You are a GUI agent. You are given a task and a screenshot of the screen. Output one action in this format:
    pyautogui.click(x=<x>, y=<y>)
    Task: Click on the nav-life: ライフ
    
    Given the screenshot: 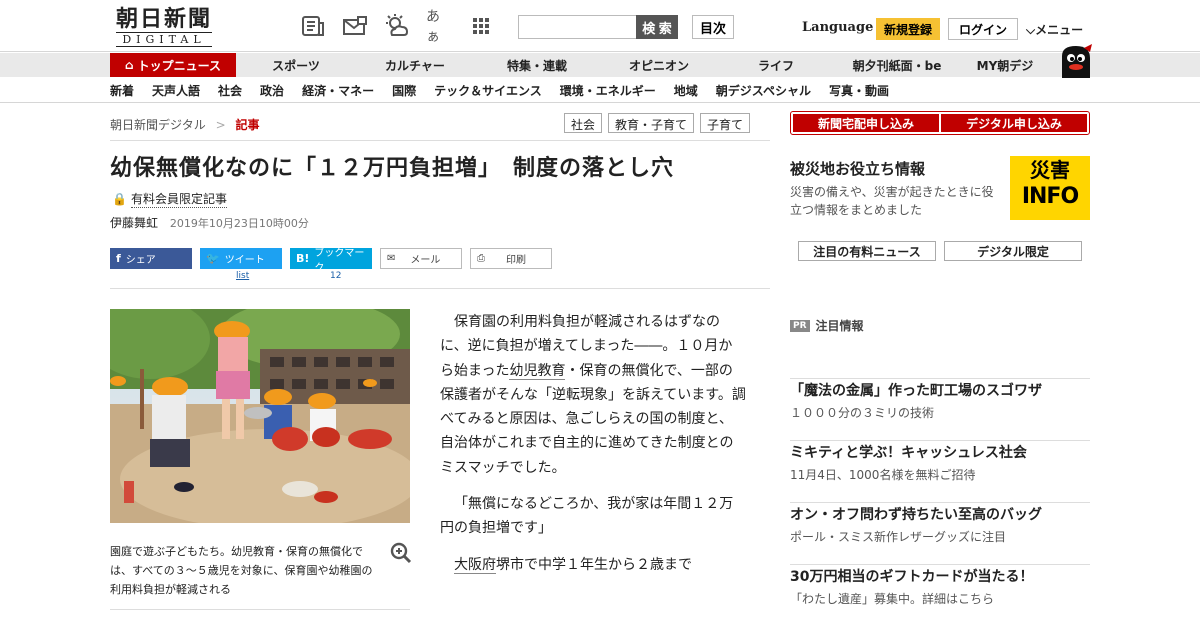 What is the action you would take?
    pyautogui.click(x=776, y=65)
    